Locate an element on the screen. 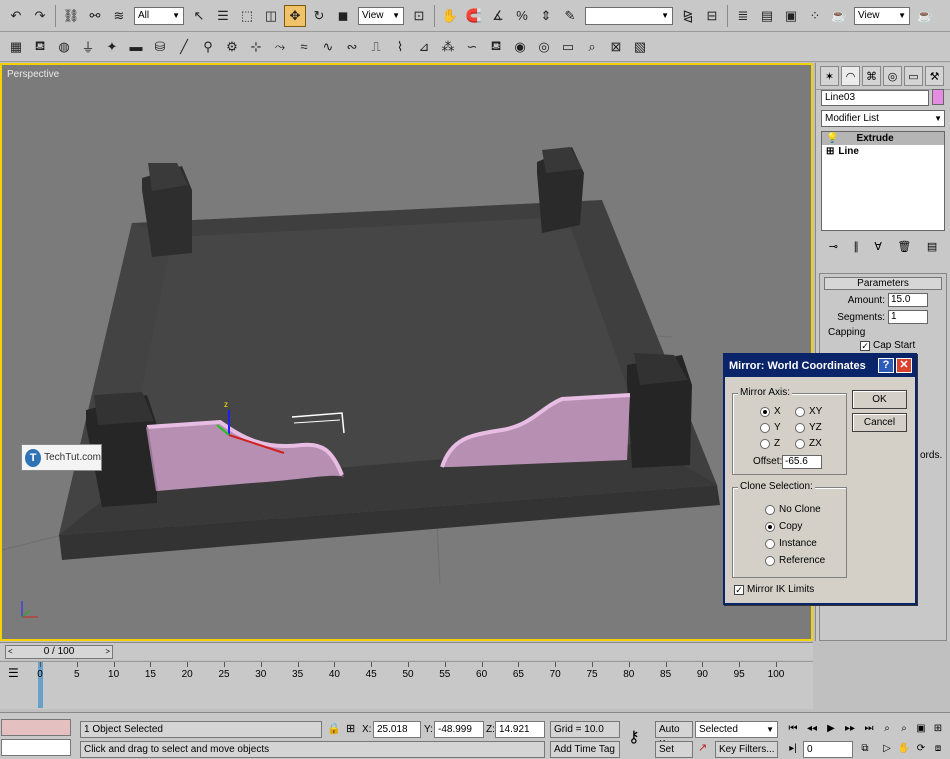 The width and height of the screenshot is (950, 759). stack-item-line: ⊞ Line is located at coordinates (883, 151).